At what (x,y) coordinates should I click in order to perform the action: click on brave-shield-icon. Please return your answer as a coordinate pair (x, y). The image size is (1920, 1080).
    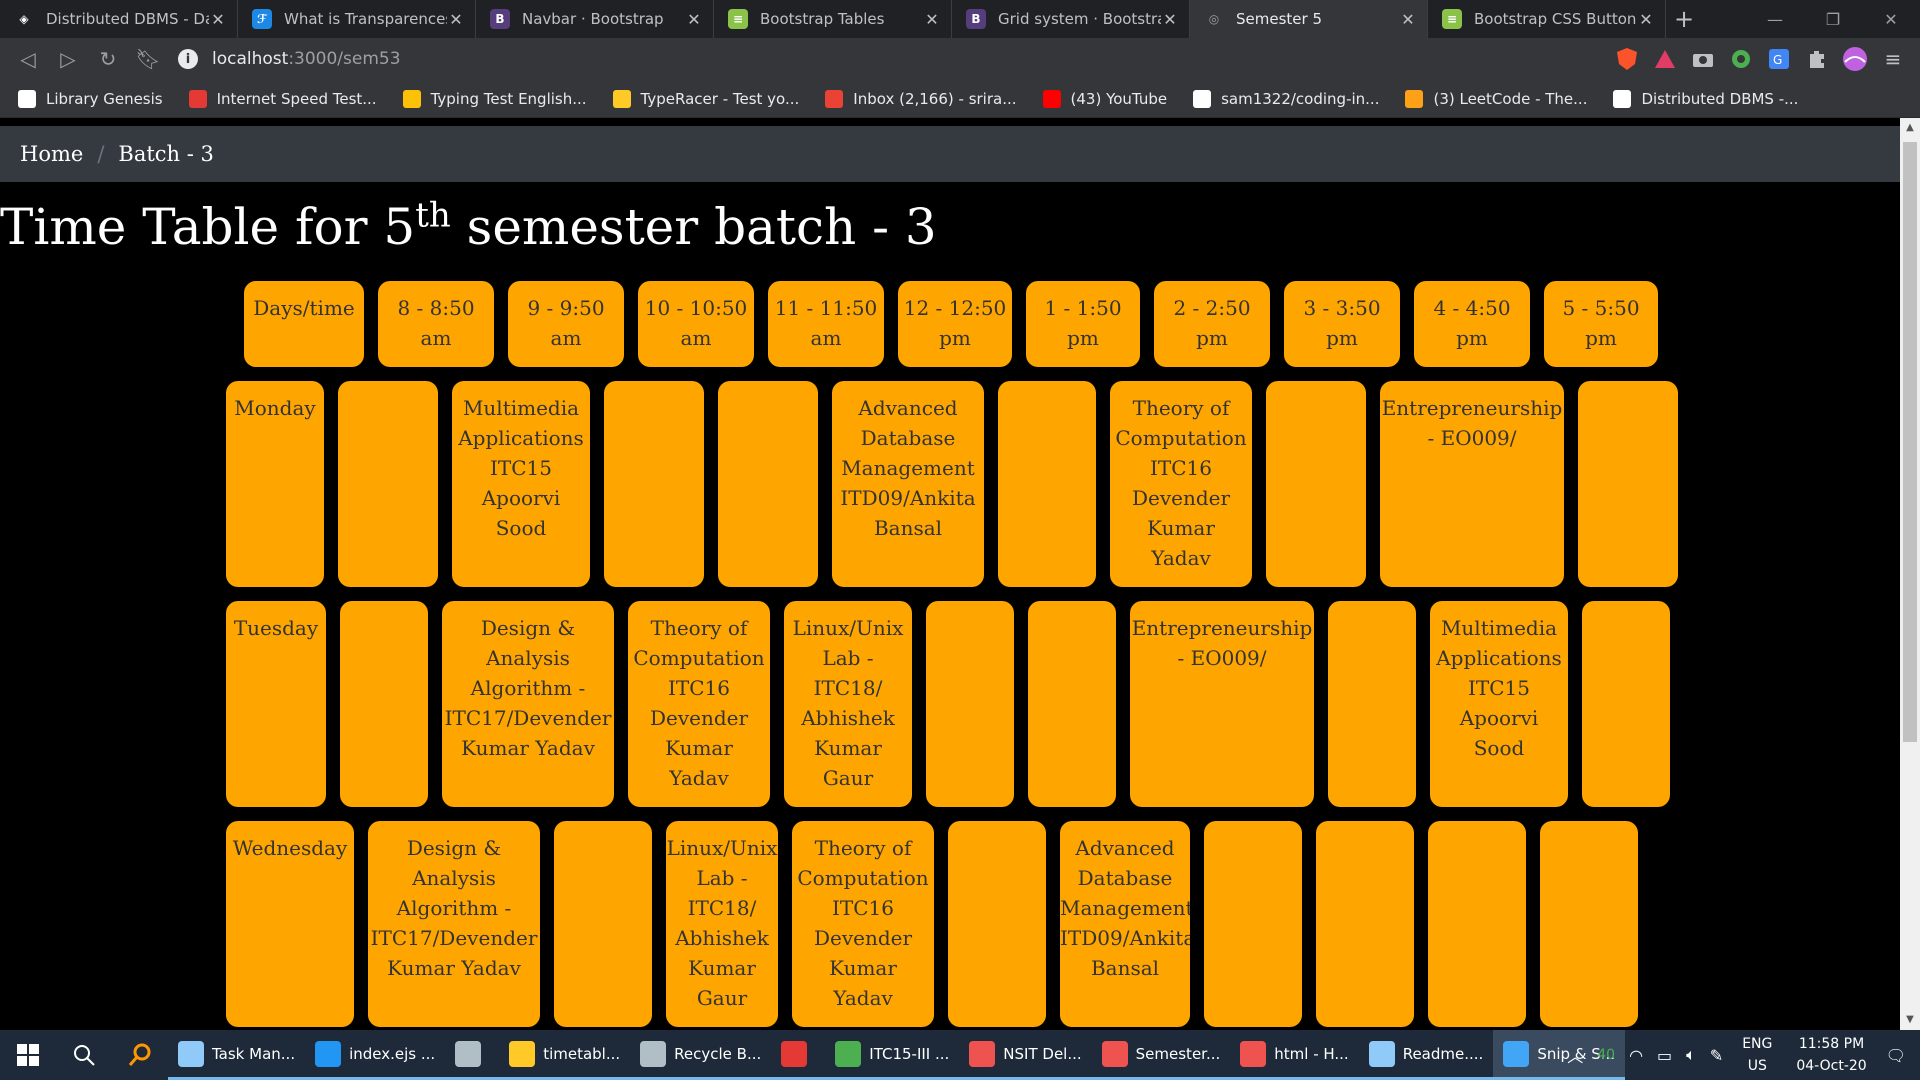
    Looking at the image, I should click on (1627, 59).